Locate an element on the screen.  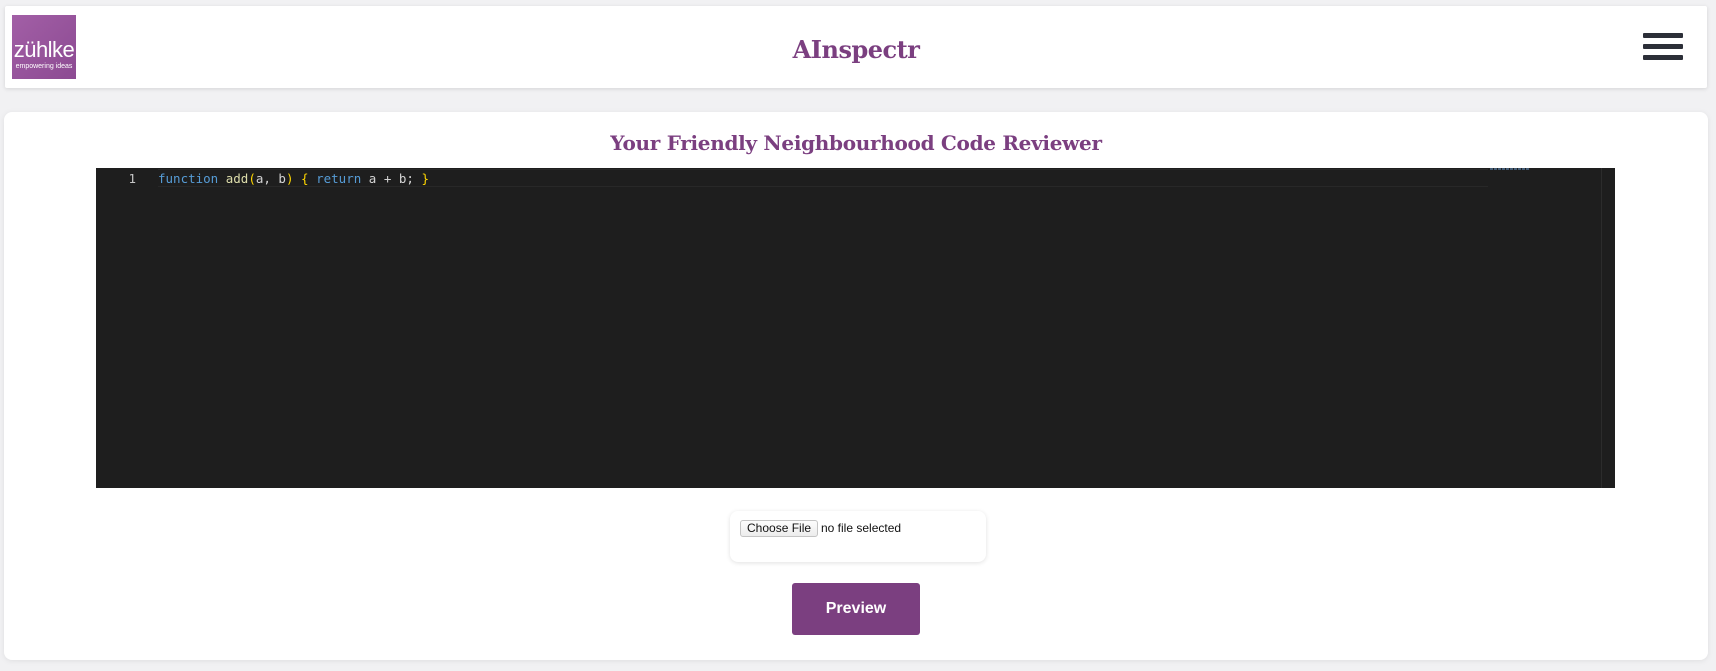
keyword-token: function is located at coordinates (188, 178).